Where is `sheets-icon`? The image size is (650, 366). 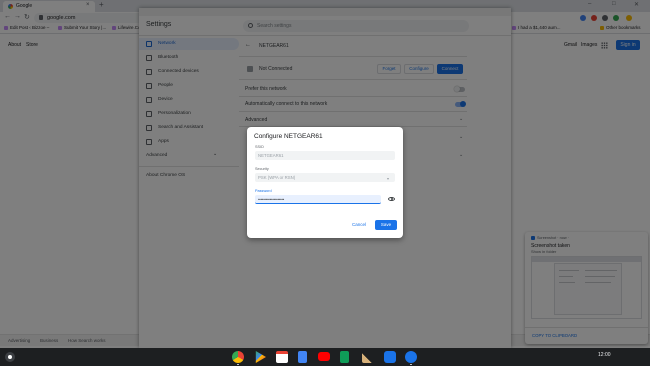 sheets-icon is located at coordinates (344, 357).